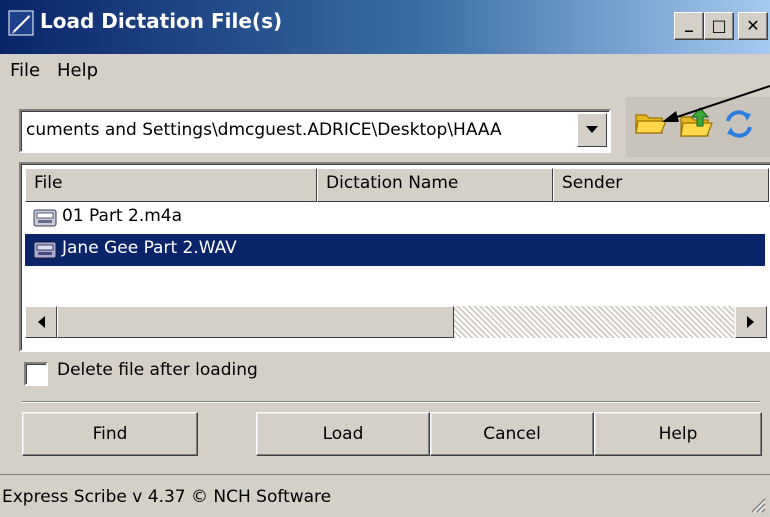 The image size is (770, 517). Describe the element at coordinates (171, 185) in the screenshot. I see `column-header-file: File` at that location.